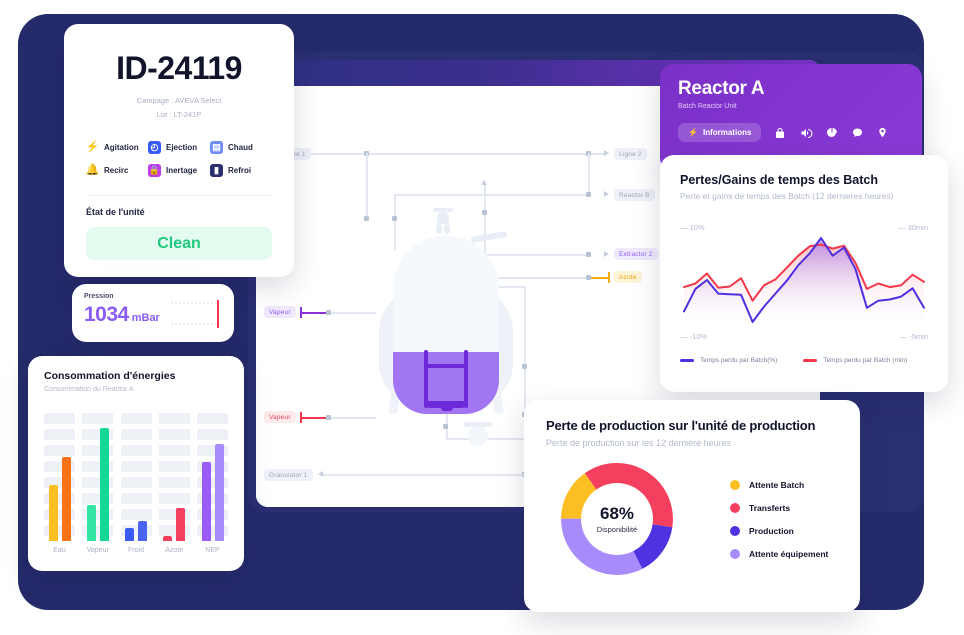  I want to click on tag-ligne2: Ligne 2, so click(630, 154).